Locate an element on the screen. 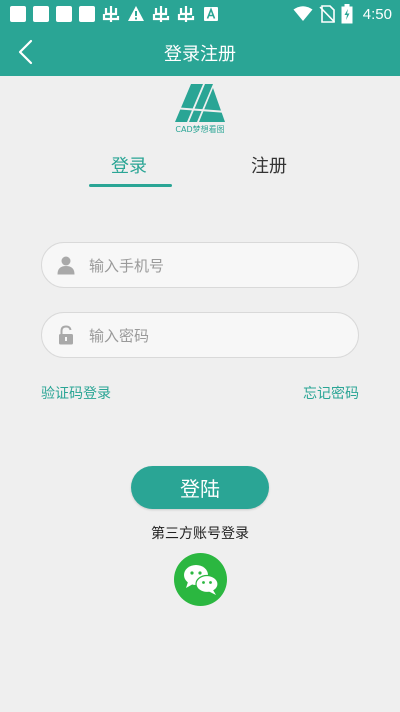 The width and height of the screenshot is (400, 712). status-system-icons: 4:50 is located at coordinates (342, 14).